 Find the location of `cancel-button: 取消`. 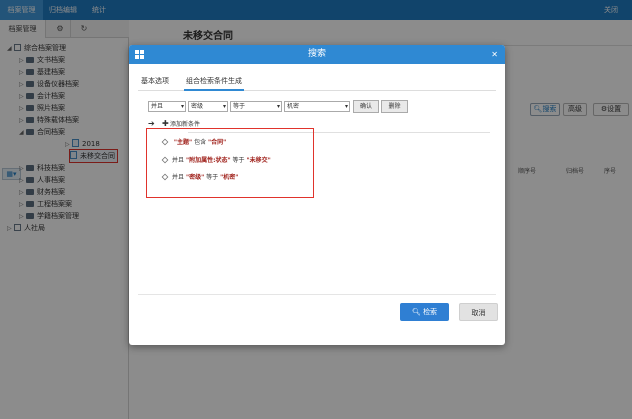

cancel-button: 取消 is located at coordinates (478, 312).